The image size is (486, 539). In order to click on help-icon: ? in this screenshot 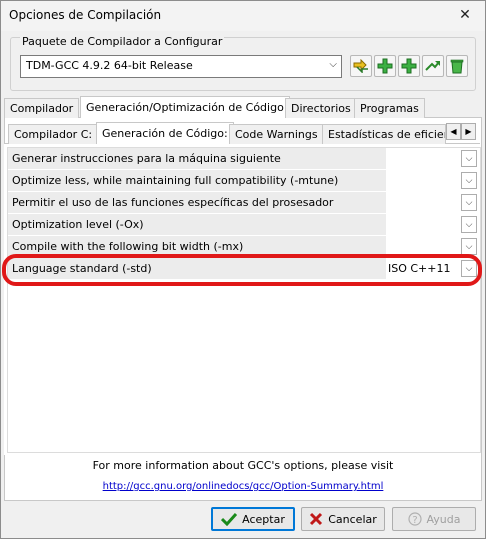, I will do `click(414, 519)`.